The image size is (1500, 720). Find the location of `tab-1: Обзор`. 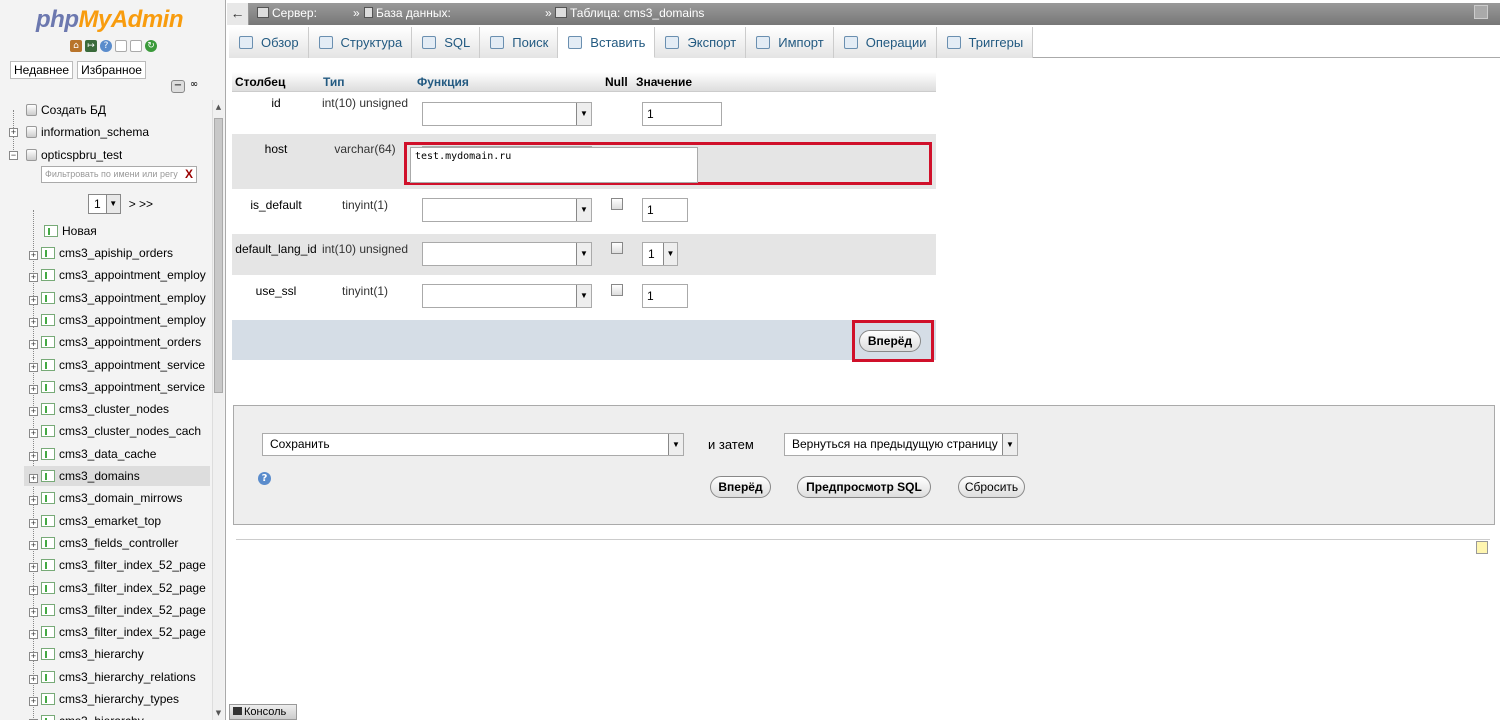

tab-1: Обзор is located at coordinates (269, 42).